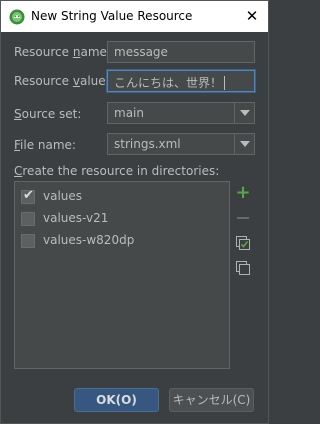  Describe the element at coordinates (117, 171) in the screenshot. I see `directories-label: Create the resource in directories:` at that location.